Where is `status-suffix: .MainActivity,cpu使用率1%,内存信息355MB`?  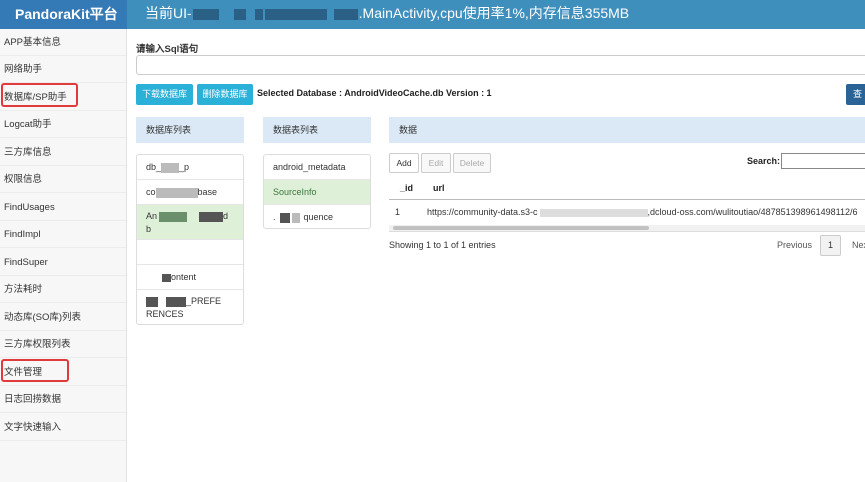
status-suffix: .MainActivity,cpu使用率1%,内存信息355MB is located at coordinates (494, 13).